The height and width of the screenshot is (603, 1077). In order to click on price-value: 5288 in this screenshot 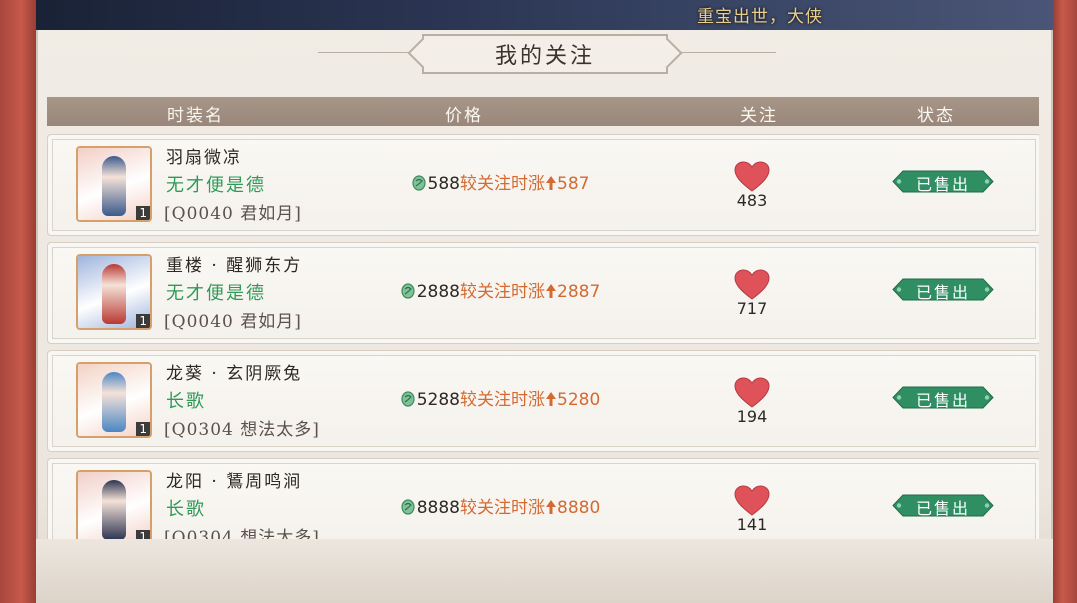, I will do `click(438, 400)`.